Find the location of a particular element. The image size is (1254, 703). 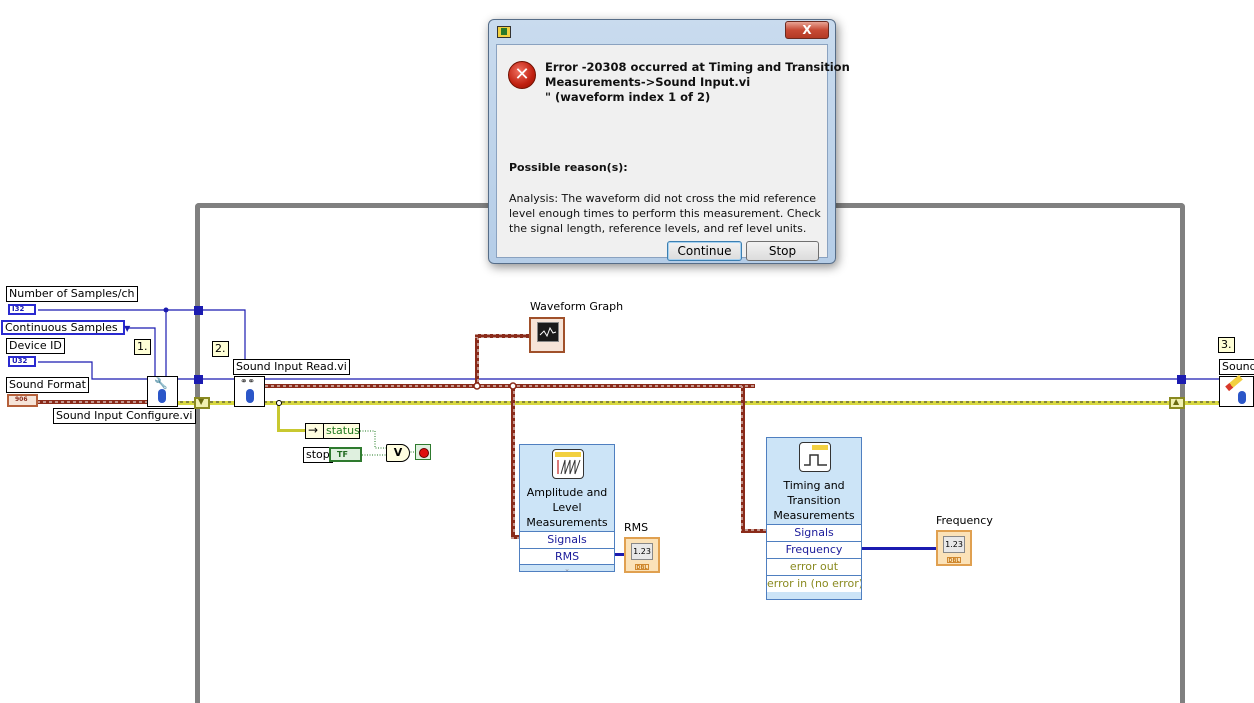

sound-input-configure-vi: 🔧 is located at coordinates (162, 391).